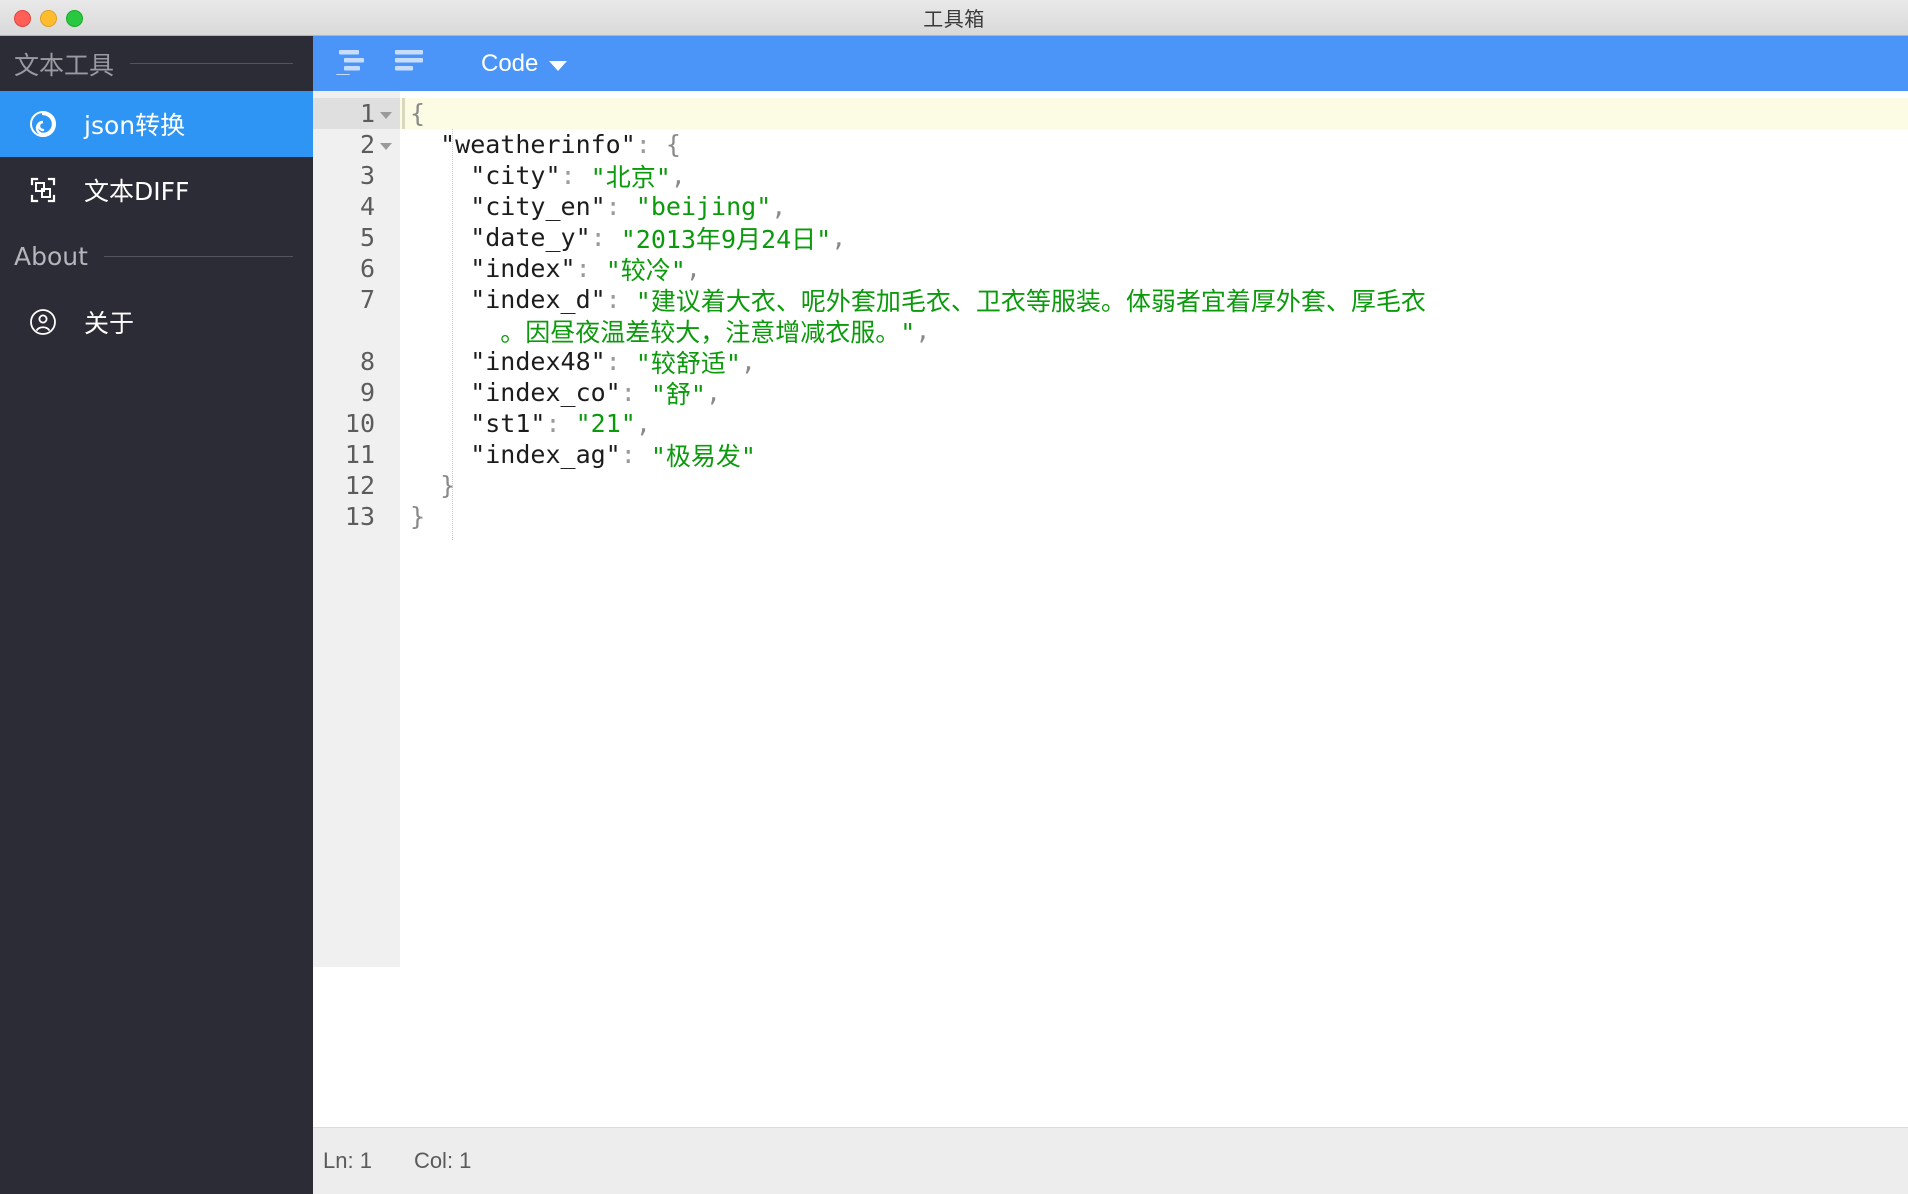 The image size is (1908, 1194). What do you see at coordinates (703, 206) in the screenshot?
I see `code-token: "beijing"` at bounding box center [703, 206].